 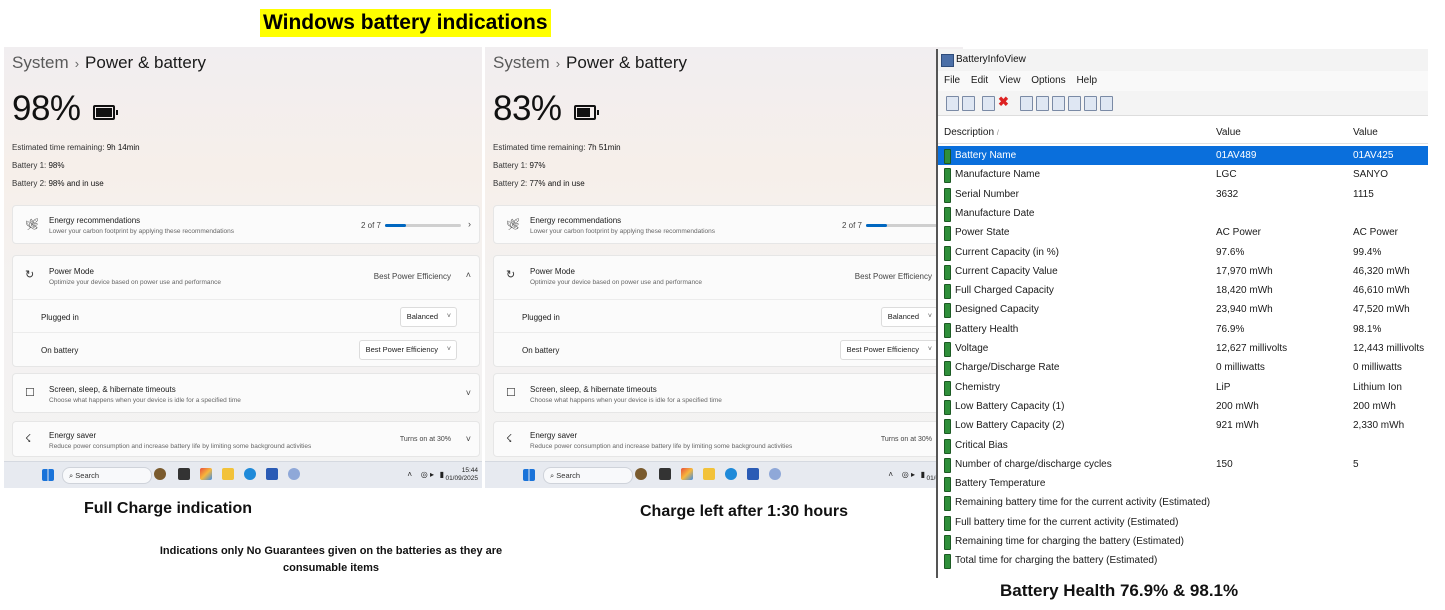 I want to click on refresh-icon, so click(x=1042, y=103).